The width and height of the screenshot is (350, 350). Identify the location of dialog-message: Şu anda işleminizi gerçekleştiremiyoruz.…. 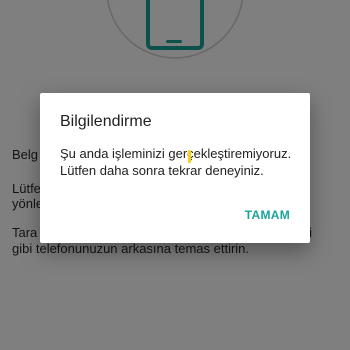
(176, 162).